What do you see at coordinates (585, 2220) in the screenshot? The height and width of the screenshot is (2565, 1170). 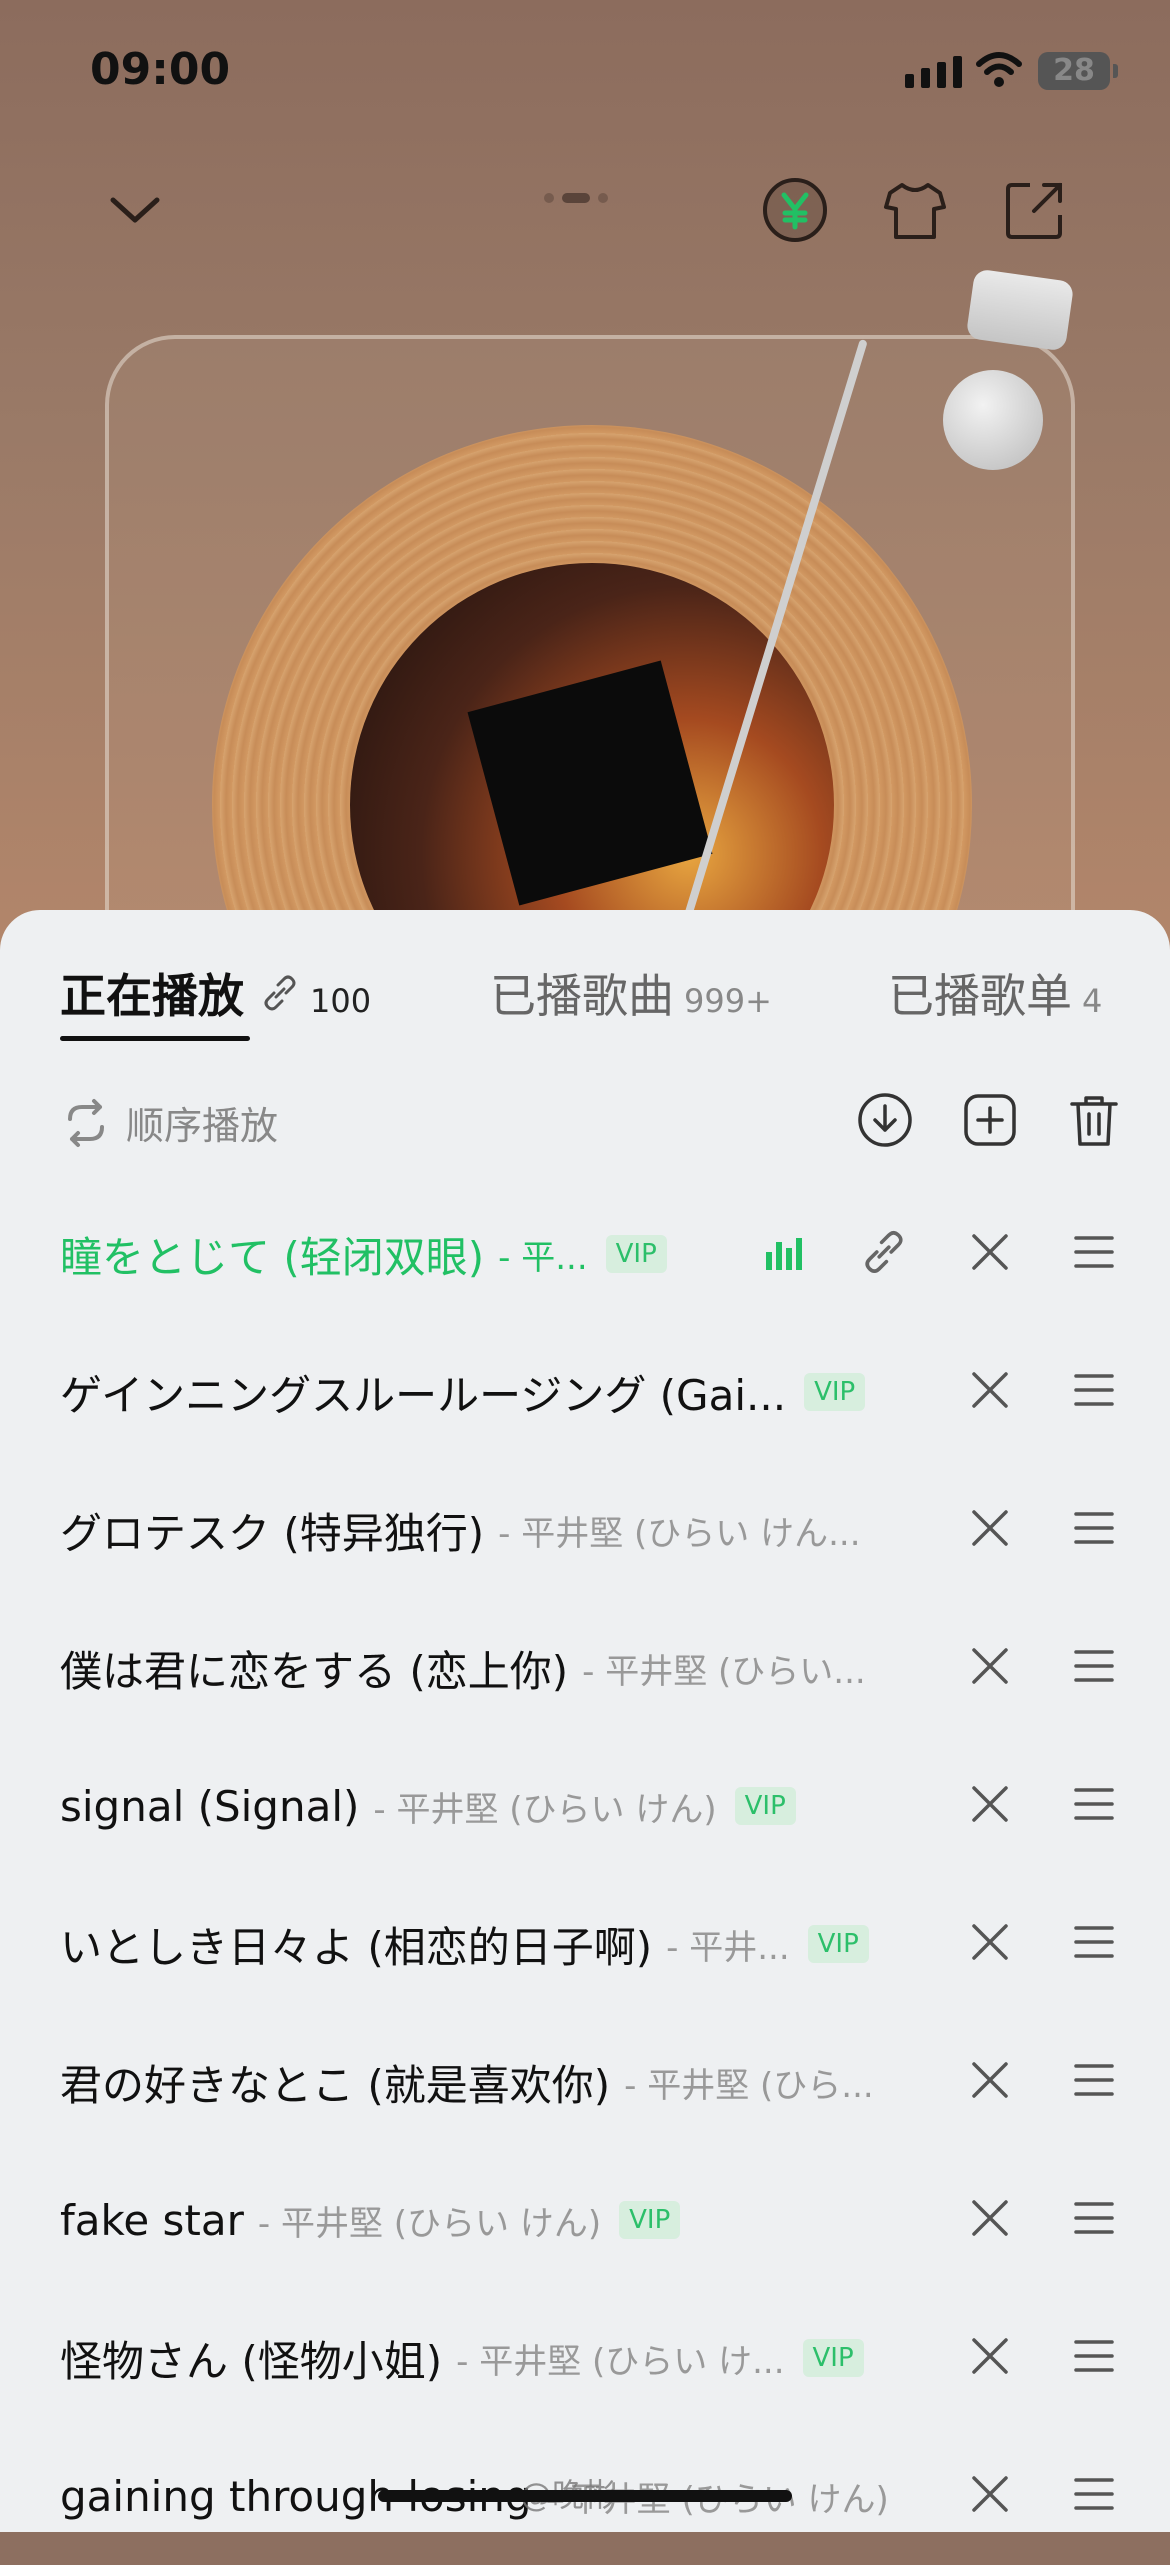 I see `list-item: fake star - 平井堅 (ひらい けん) VIP` at bounding box center [585, 2220].